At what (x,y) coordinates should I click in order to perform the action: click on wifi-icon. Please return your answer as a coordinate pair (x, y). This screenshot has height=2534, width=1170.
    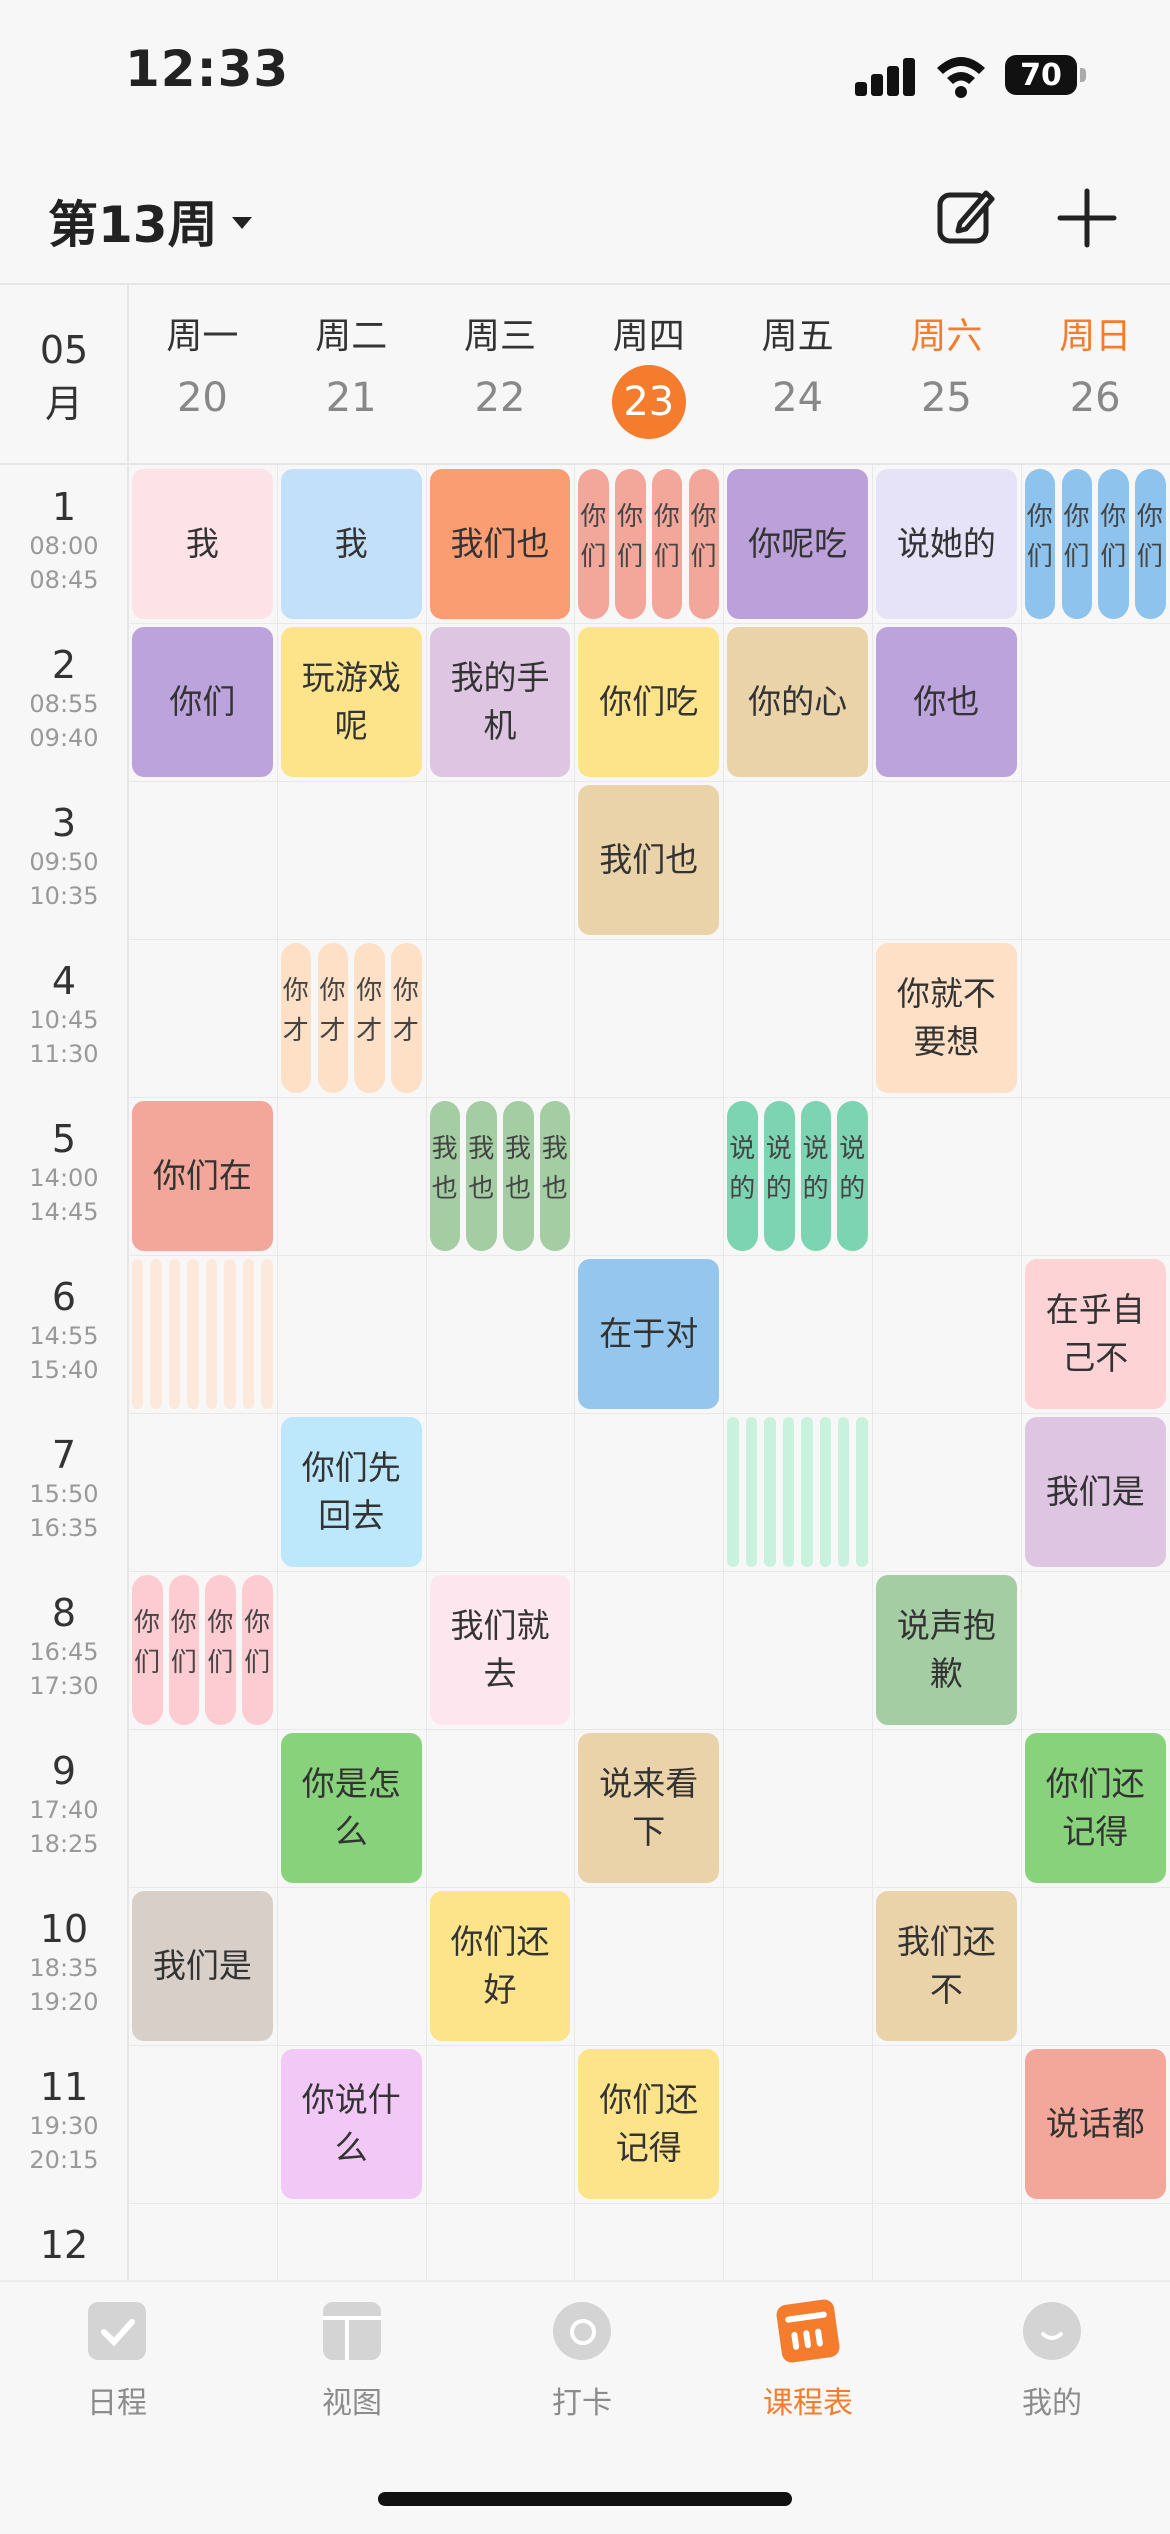
    Looking at the image, I should click on (961, 77).